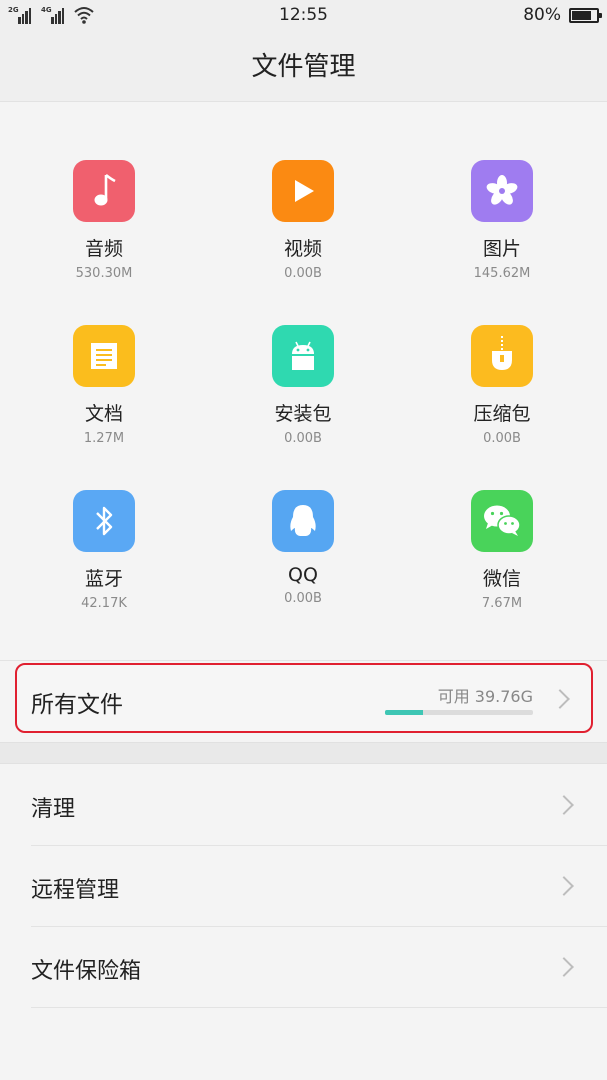  What do you see at coordinates (303, 235) in the screenshot?
I see `category-video: 视频 0.00B` at bounding box center [303, 235].